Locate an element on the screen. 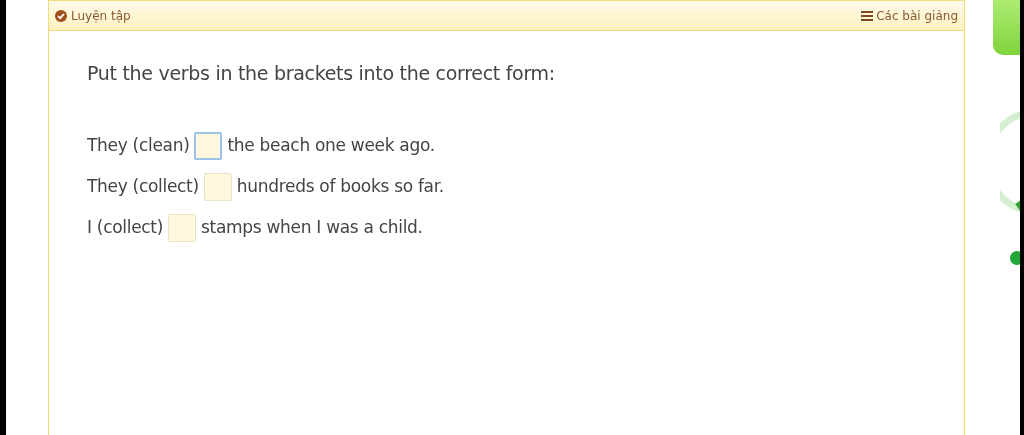 The height and width of the screenshot is (435, 1024). check-circle-icon is located at coordinates (61, 15).